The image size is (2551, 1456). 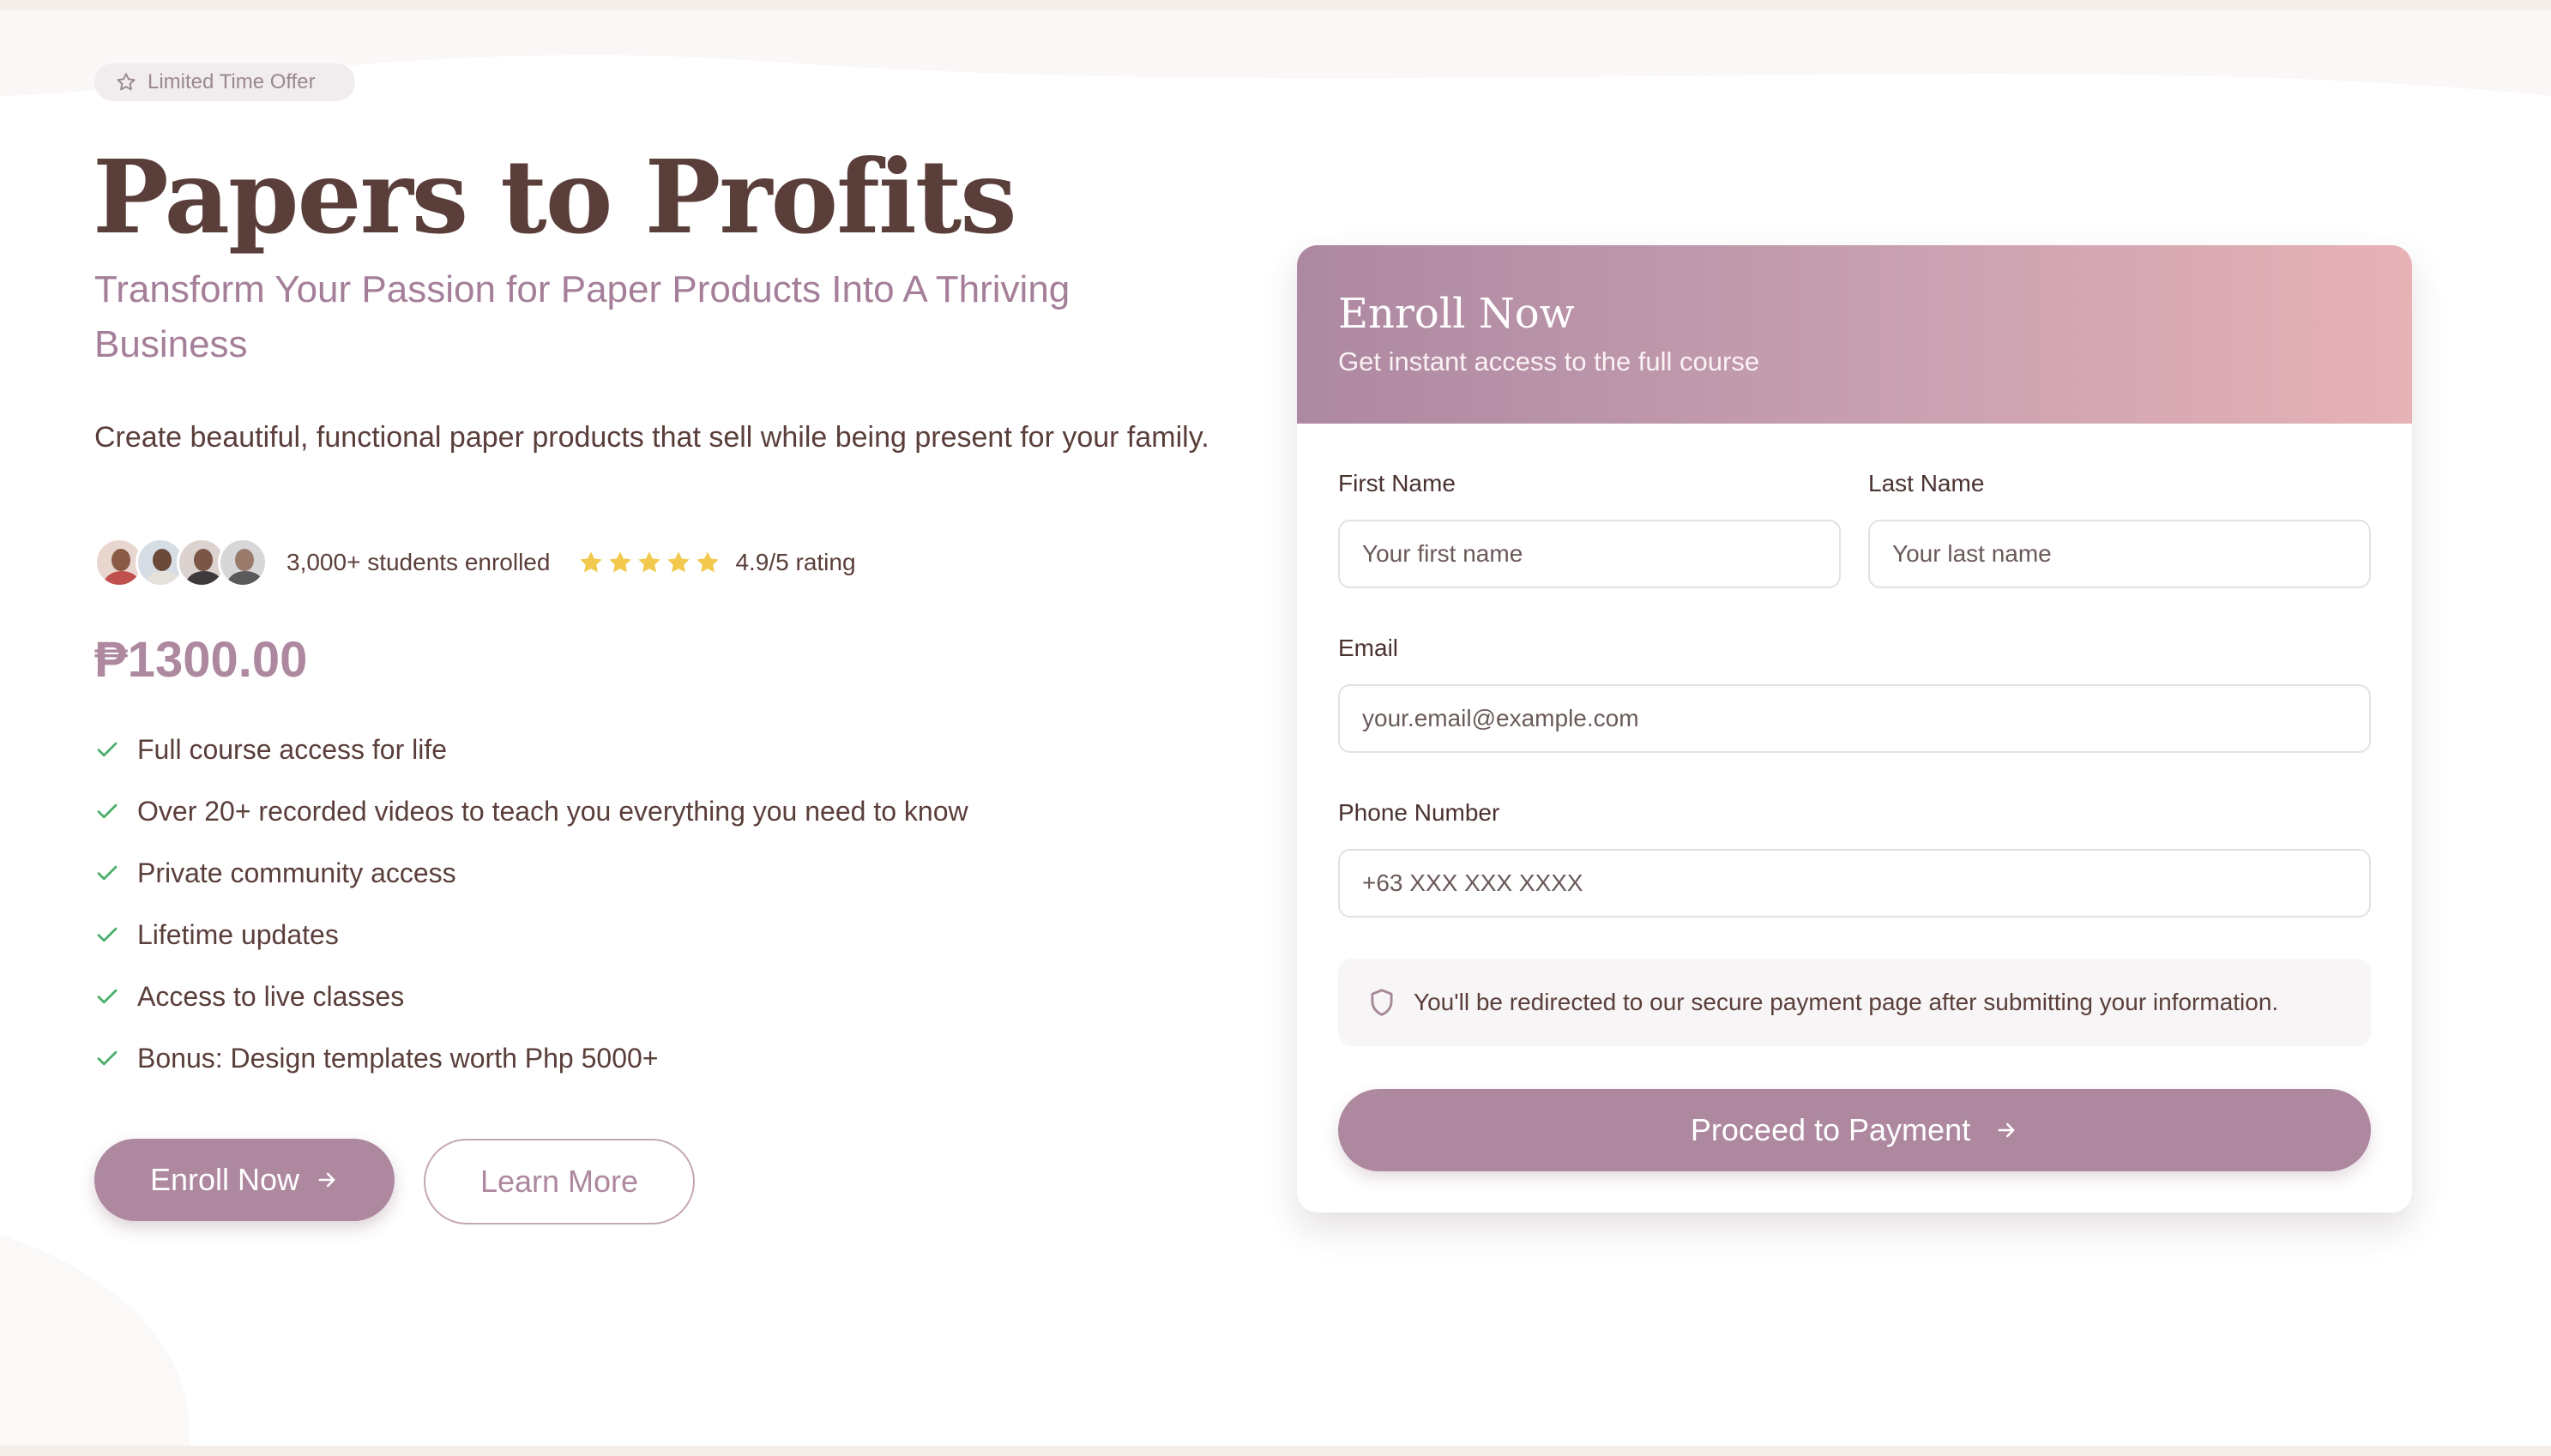 I want to click on enroll-button-label: Enroll Now, so click(x=224, y=1179).